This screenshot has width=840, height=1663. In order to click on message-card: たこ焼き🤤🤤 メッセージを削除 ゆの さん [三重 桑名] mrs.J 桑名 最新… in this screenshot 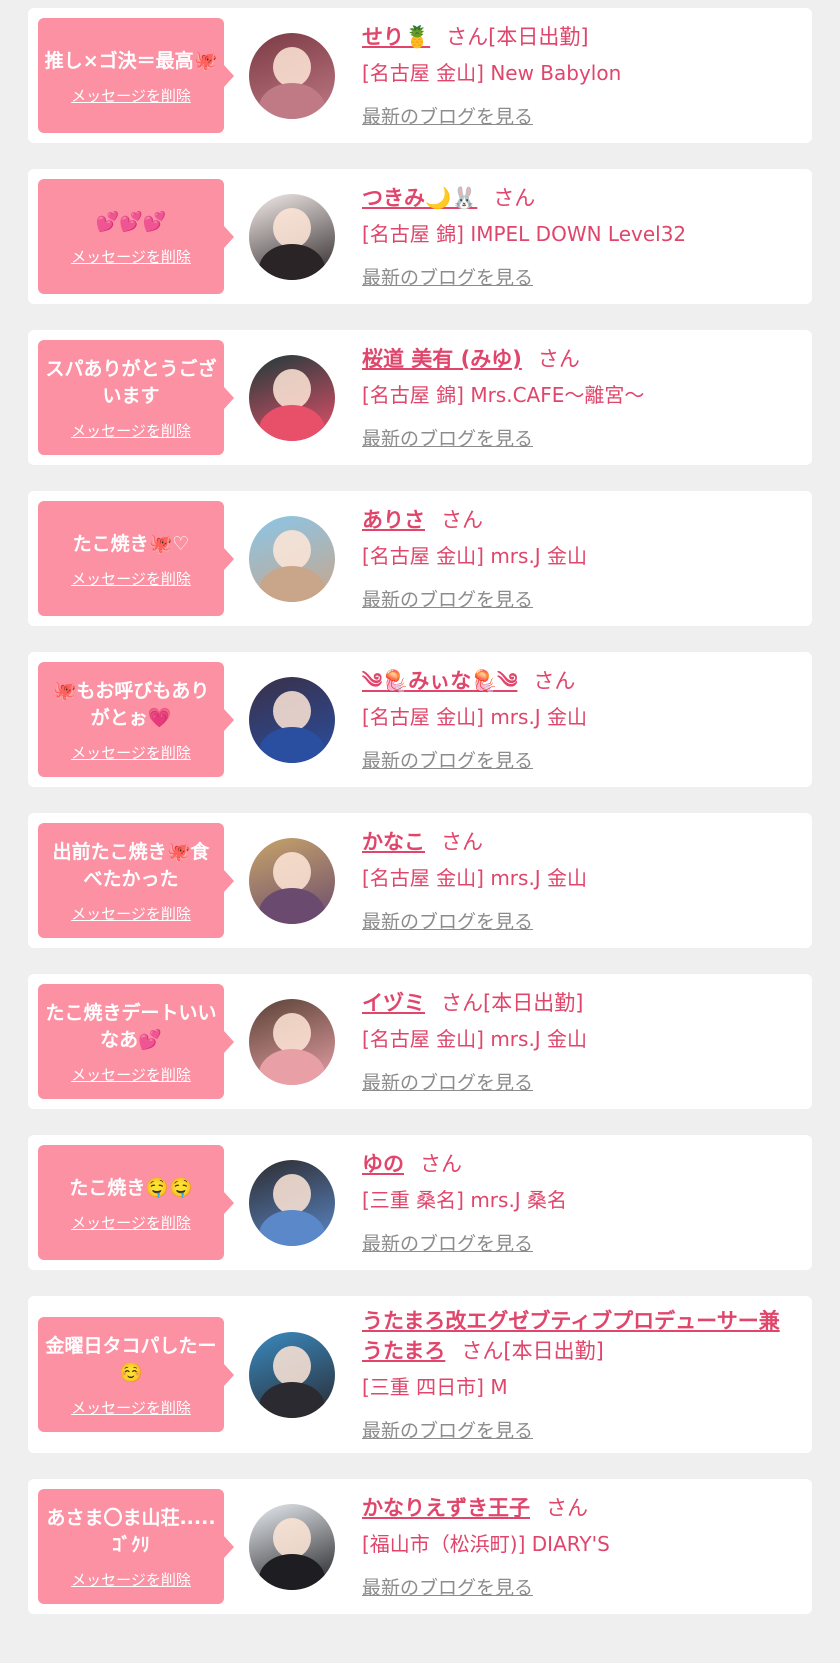, I will do `click(420, 1202)`.